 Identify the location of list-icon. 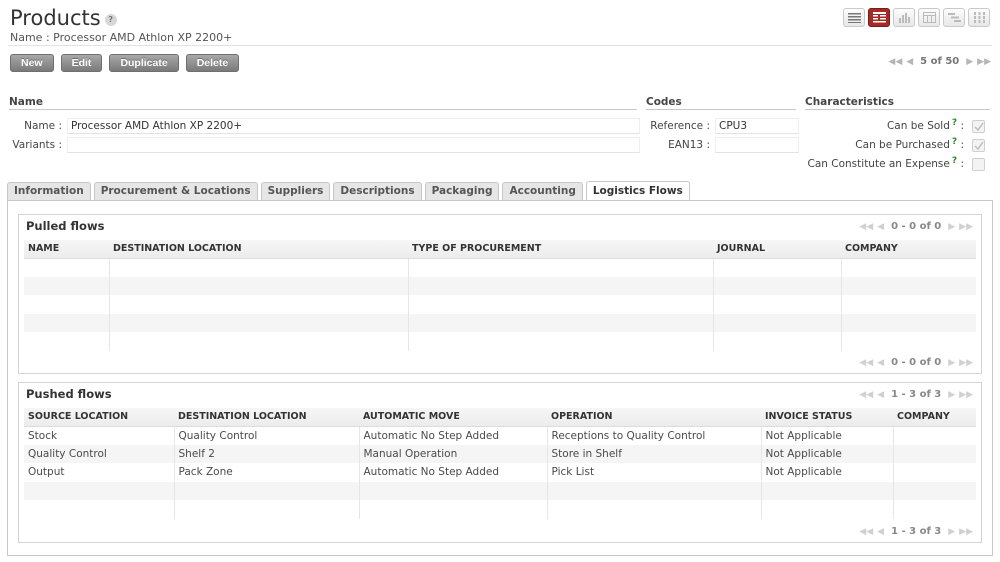
(854, 17).